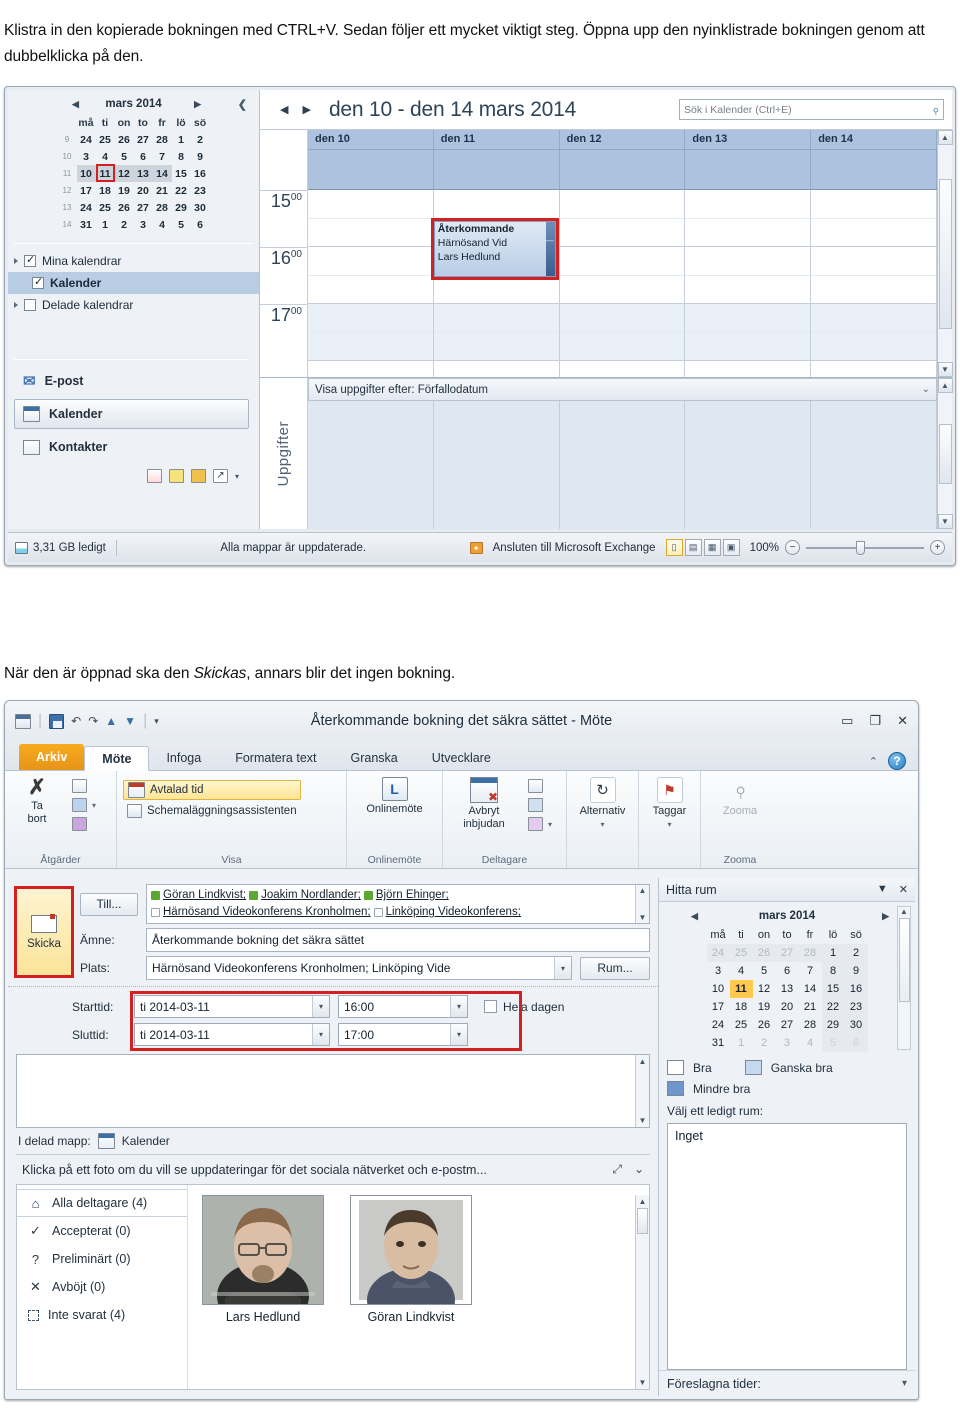  I want to click on room-finder-day-cell: 7, so click(810, 971).